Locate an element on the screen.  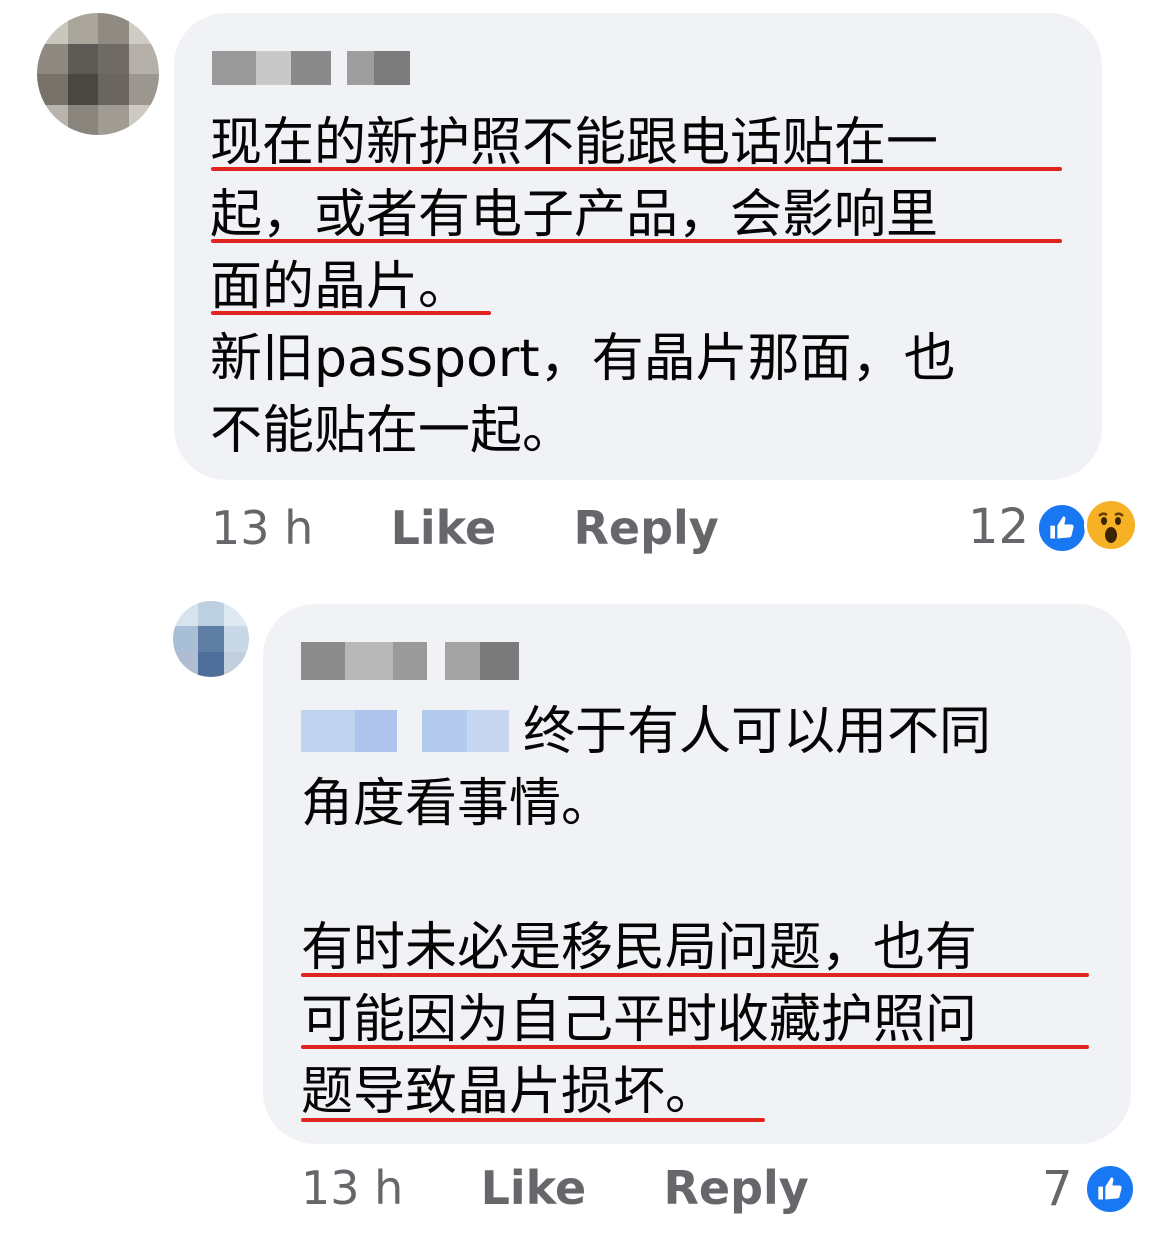
reaction-count: 7 is located at coordinates (1057, 1189).